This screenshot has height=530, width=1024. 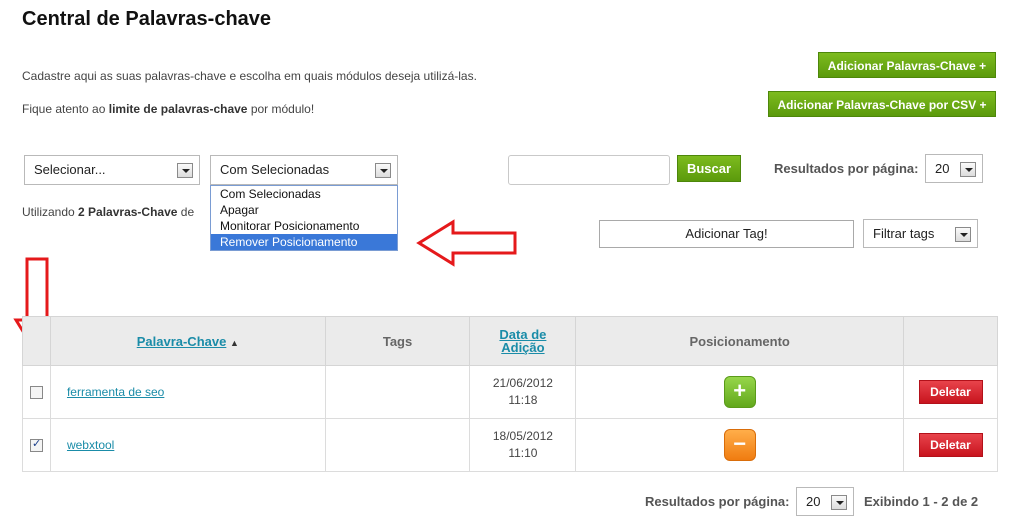 I want to click on row-checkbox-checked, so click(x=36, y=445).